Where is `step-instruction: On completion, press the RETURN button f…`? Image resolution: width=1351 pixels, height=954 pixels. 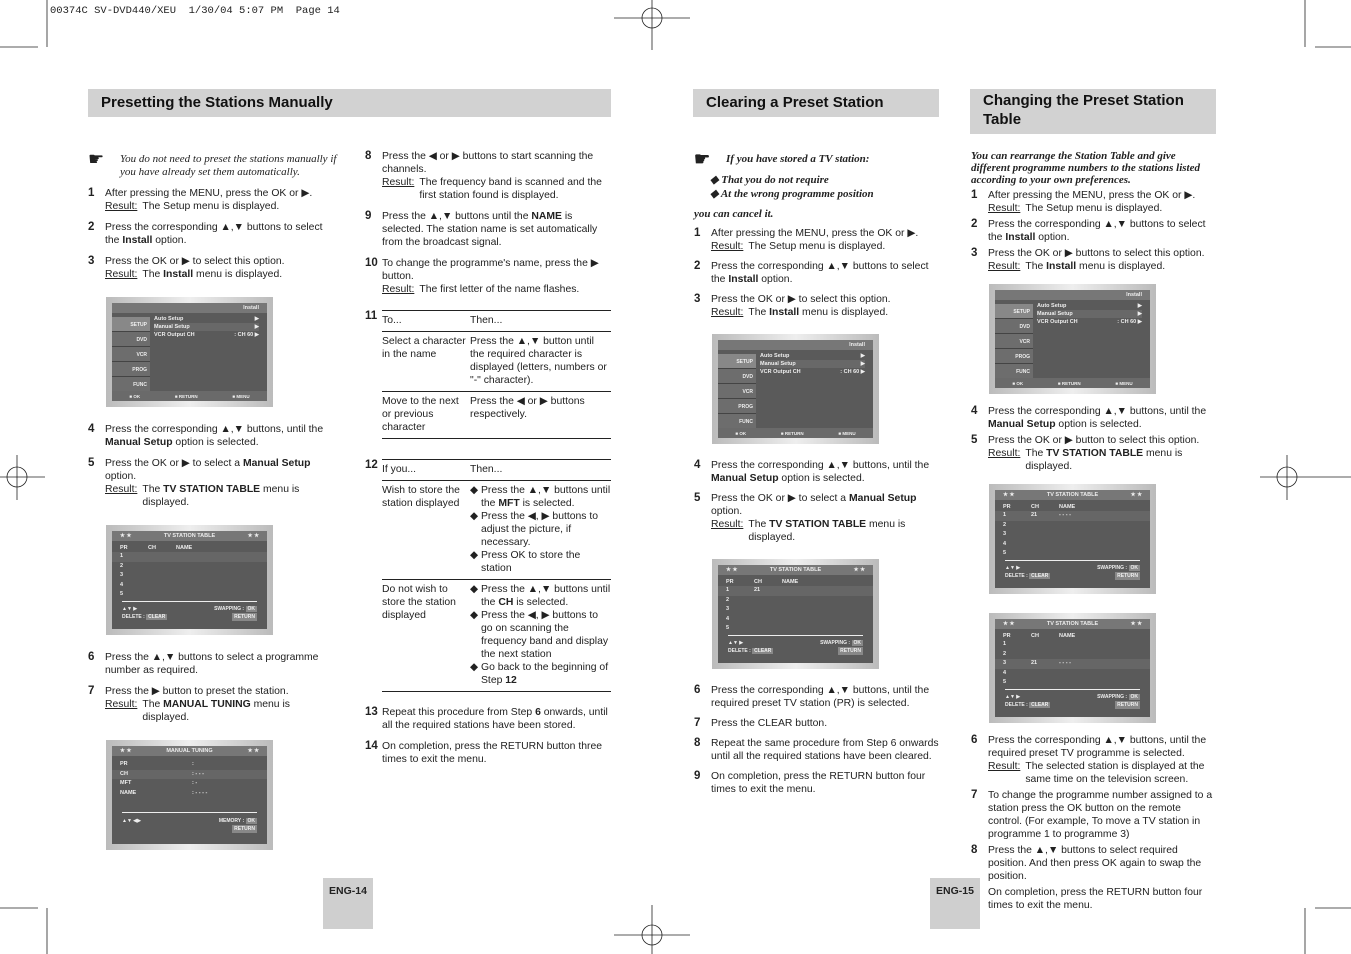
step-instruction: On completion, press the RETURN button f… is located at coordinates (818, 783).